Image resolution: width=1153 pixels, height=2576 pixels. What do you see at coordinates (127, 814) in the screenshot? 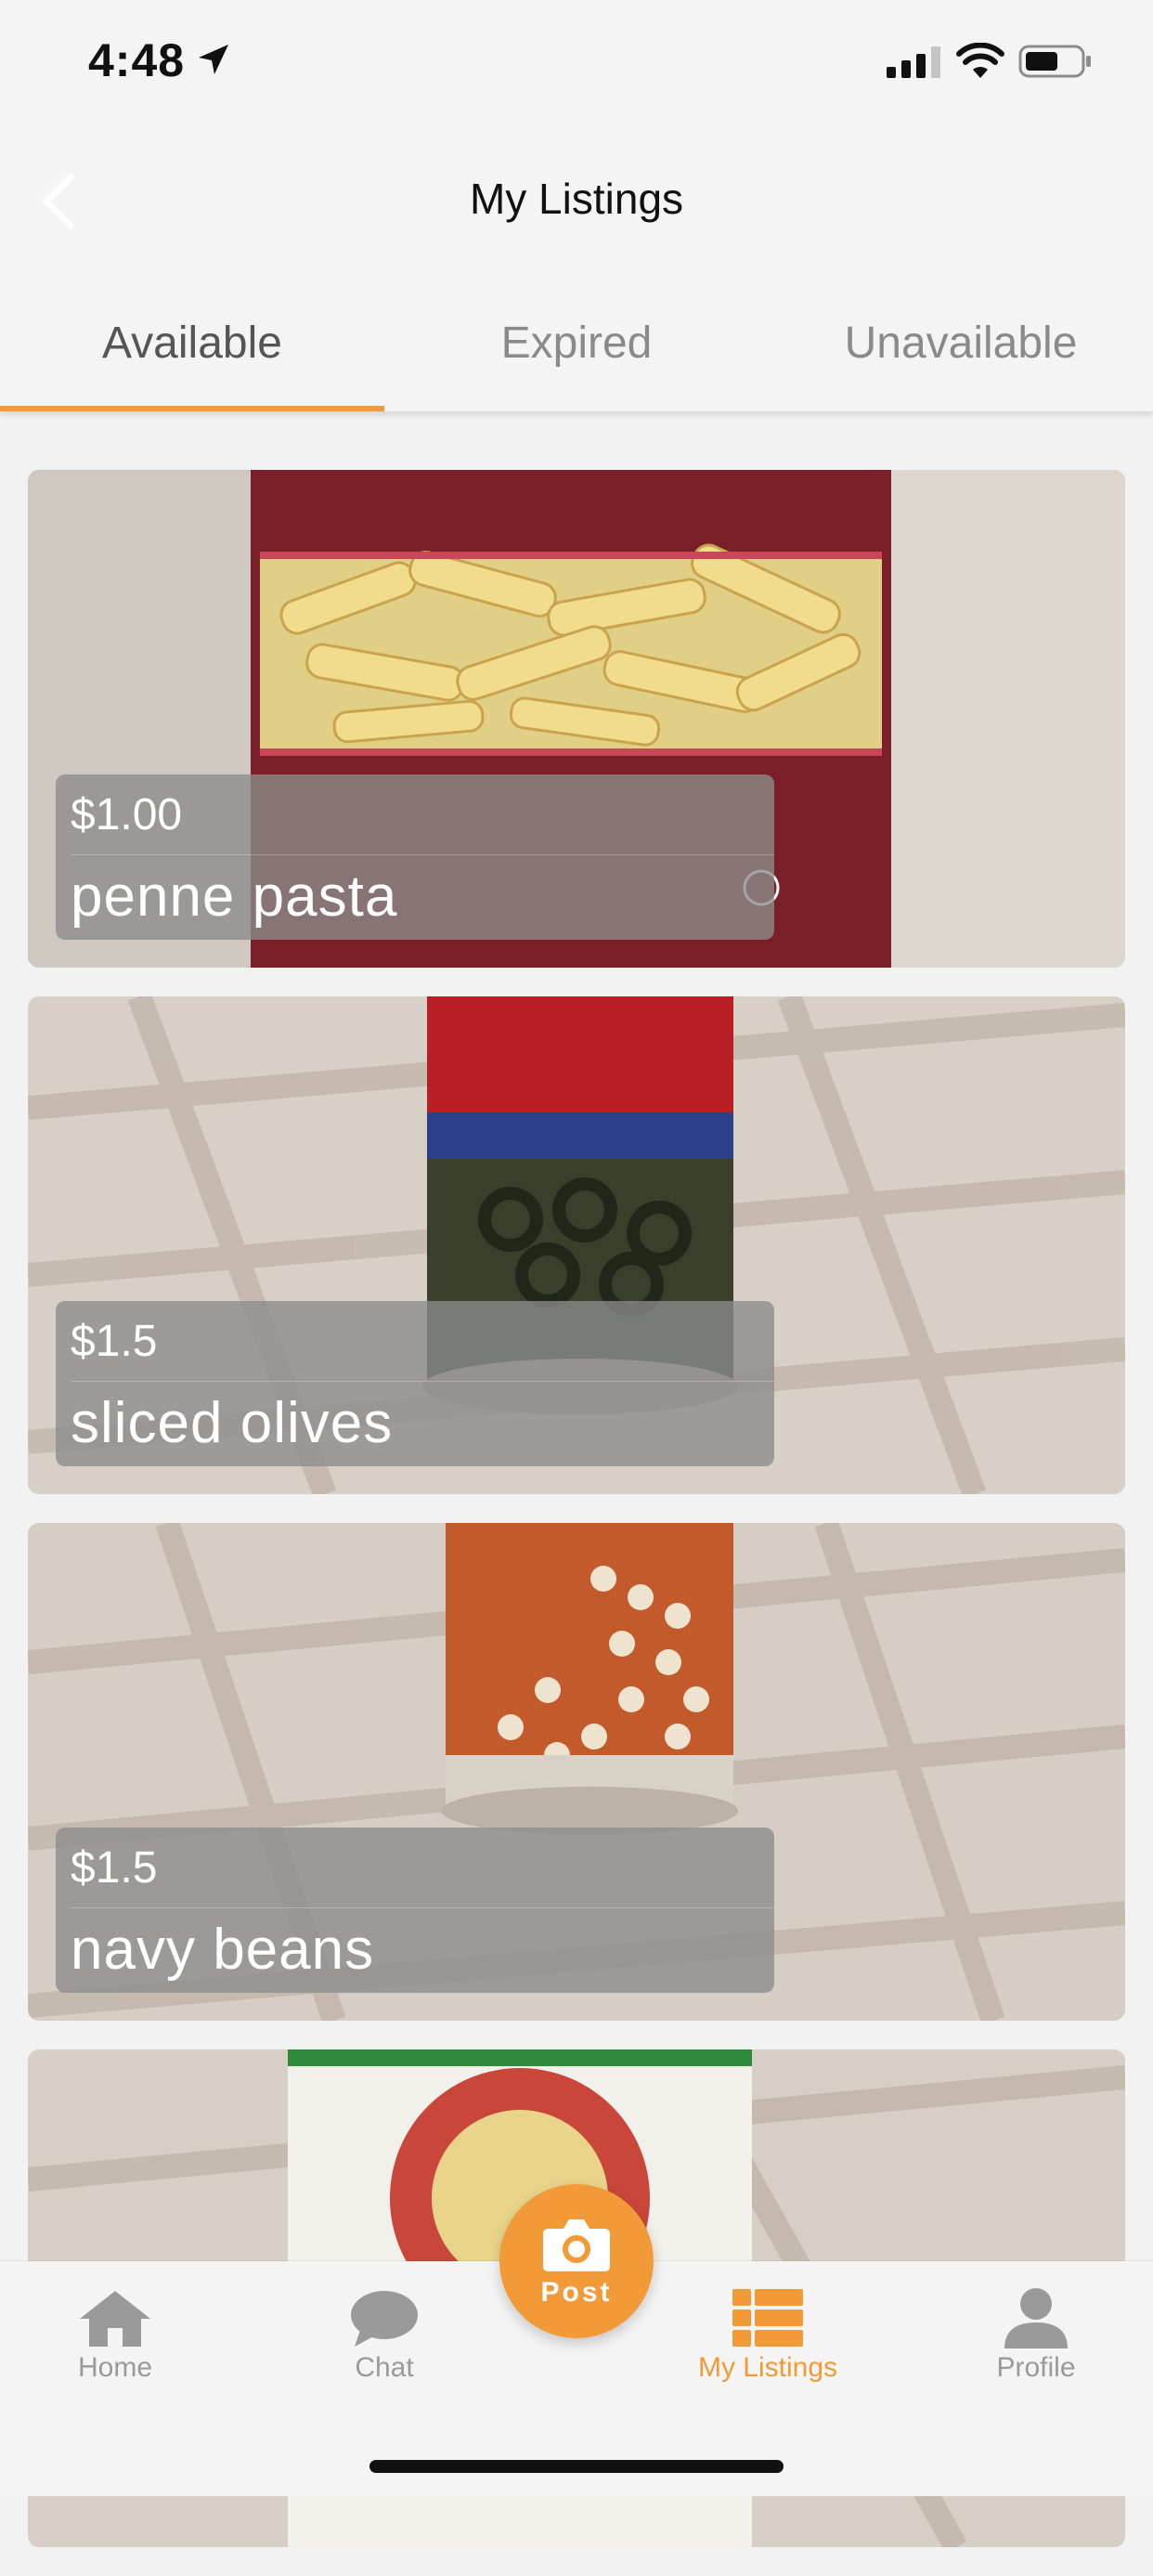
I see `listing-price: $1.00` at bounding box center [127, 814].